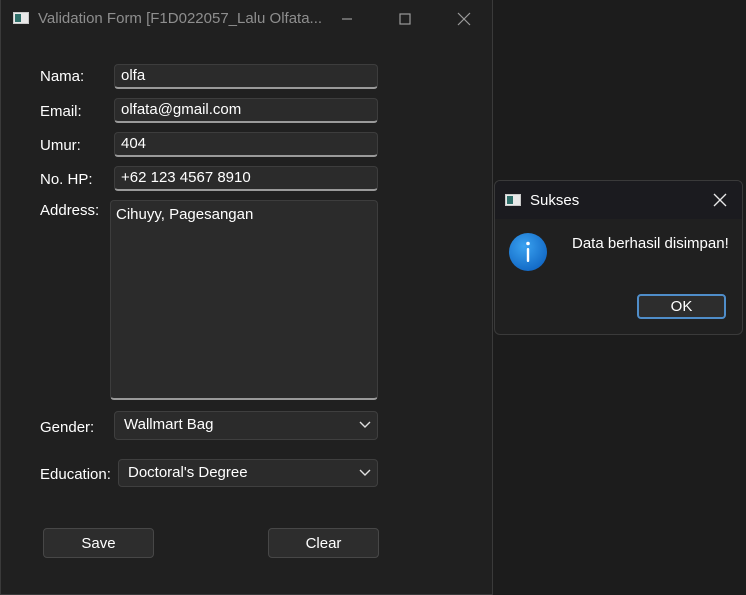 The image size is (746, 595). Describe the element at coordinates (66, 179) in the screenshot. I see `phone-label: No. HP:` at that location.